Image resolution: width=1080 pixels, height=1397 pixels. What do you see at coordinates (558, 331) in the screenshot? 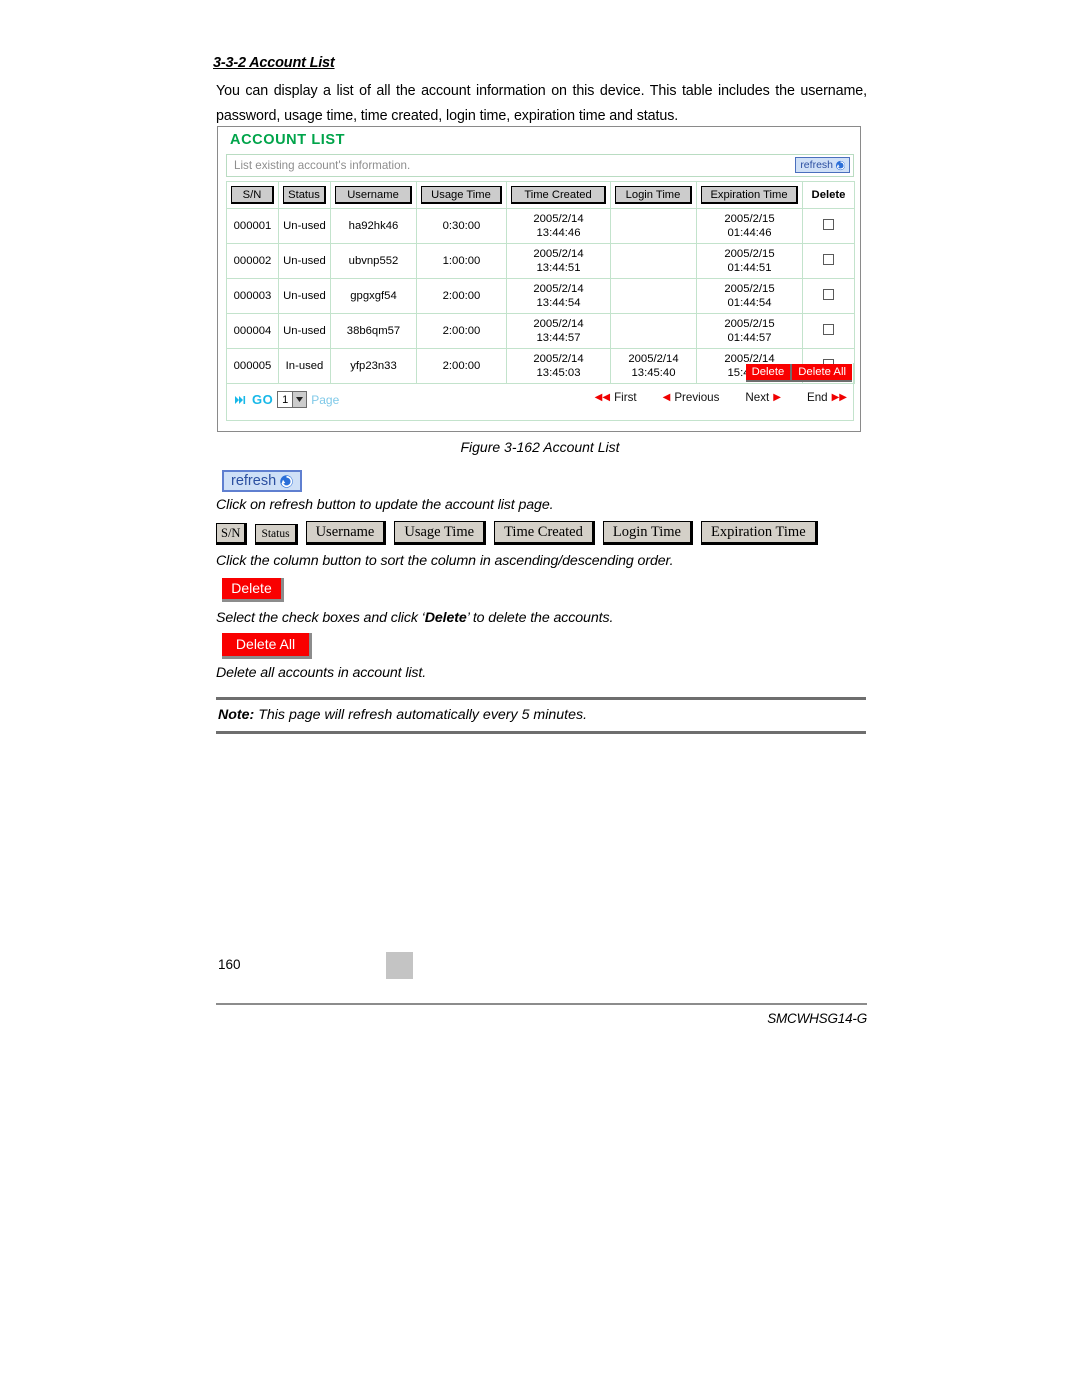
I see `cell-time-created: 2005/2/14 13:44:57` at bounding box center [558, 331].